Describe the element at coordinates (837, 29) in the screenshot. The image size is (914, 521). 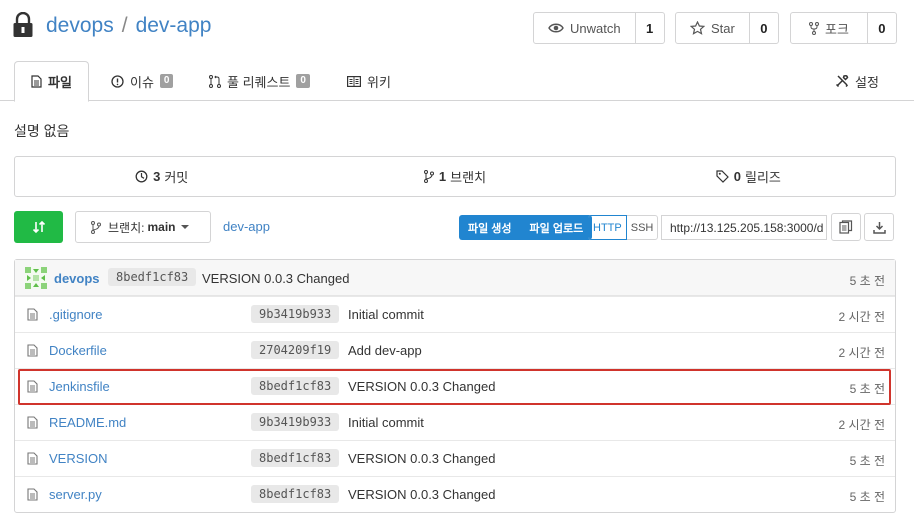
I see `fork-label: 포크` at that location.